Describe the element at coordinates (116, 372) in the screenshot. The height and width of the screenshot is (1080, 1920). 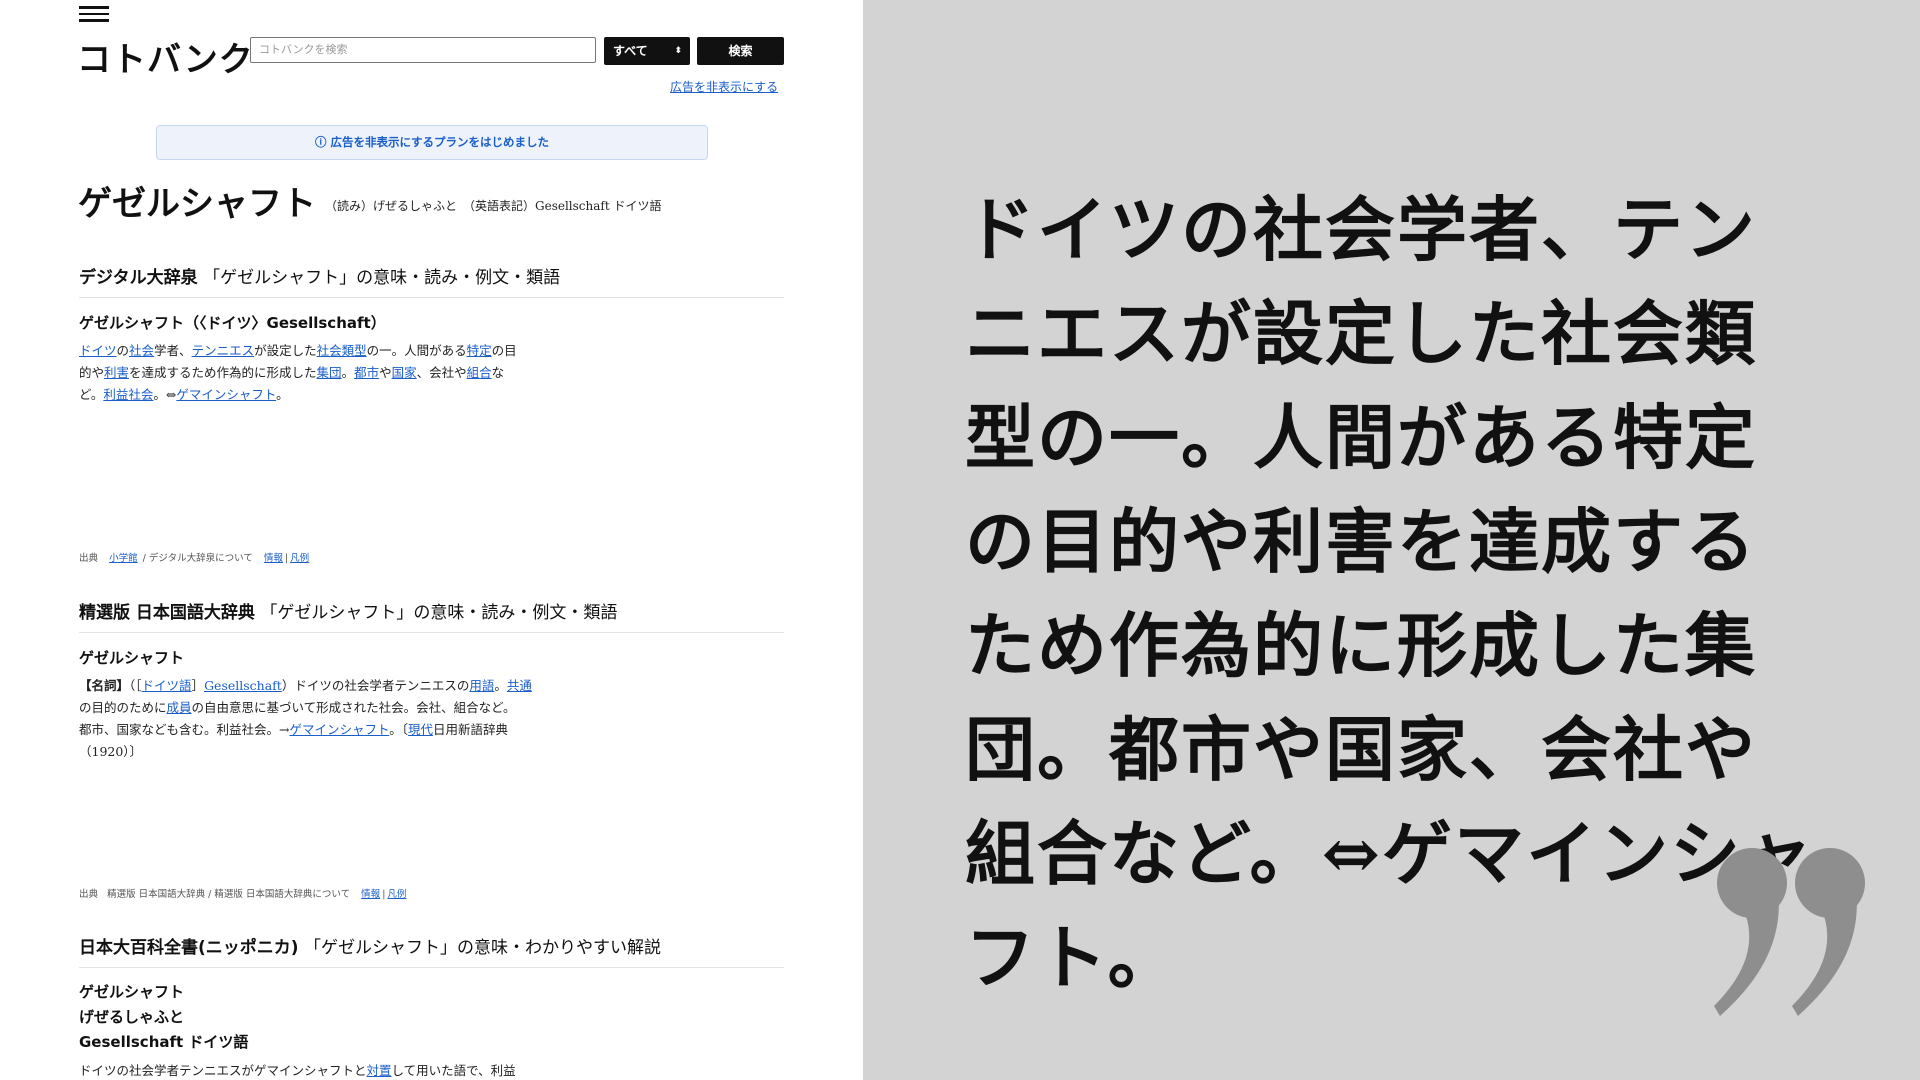
I see `link-rigai: 利害` at that location.